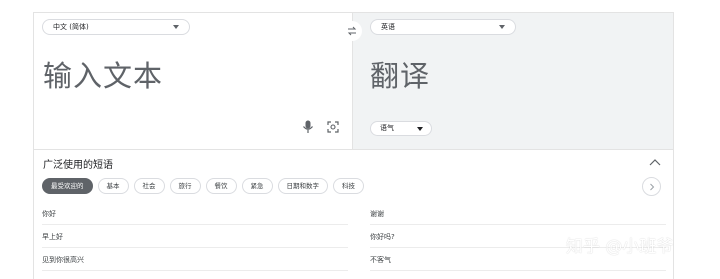 The height and width of the screenshot is (279, 720). What do you see at coordinates (103, 74) in the screenshot?
I see `source-text-input: 输入文本` at bounding box center [103, 74].